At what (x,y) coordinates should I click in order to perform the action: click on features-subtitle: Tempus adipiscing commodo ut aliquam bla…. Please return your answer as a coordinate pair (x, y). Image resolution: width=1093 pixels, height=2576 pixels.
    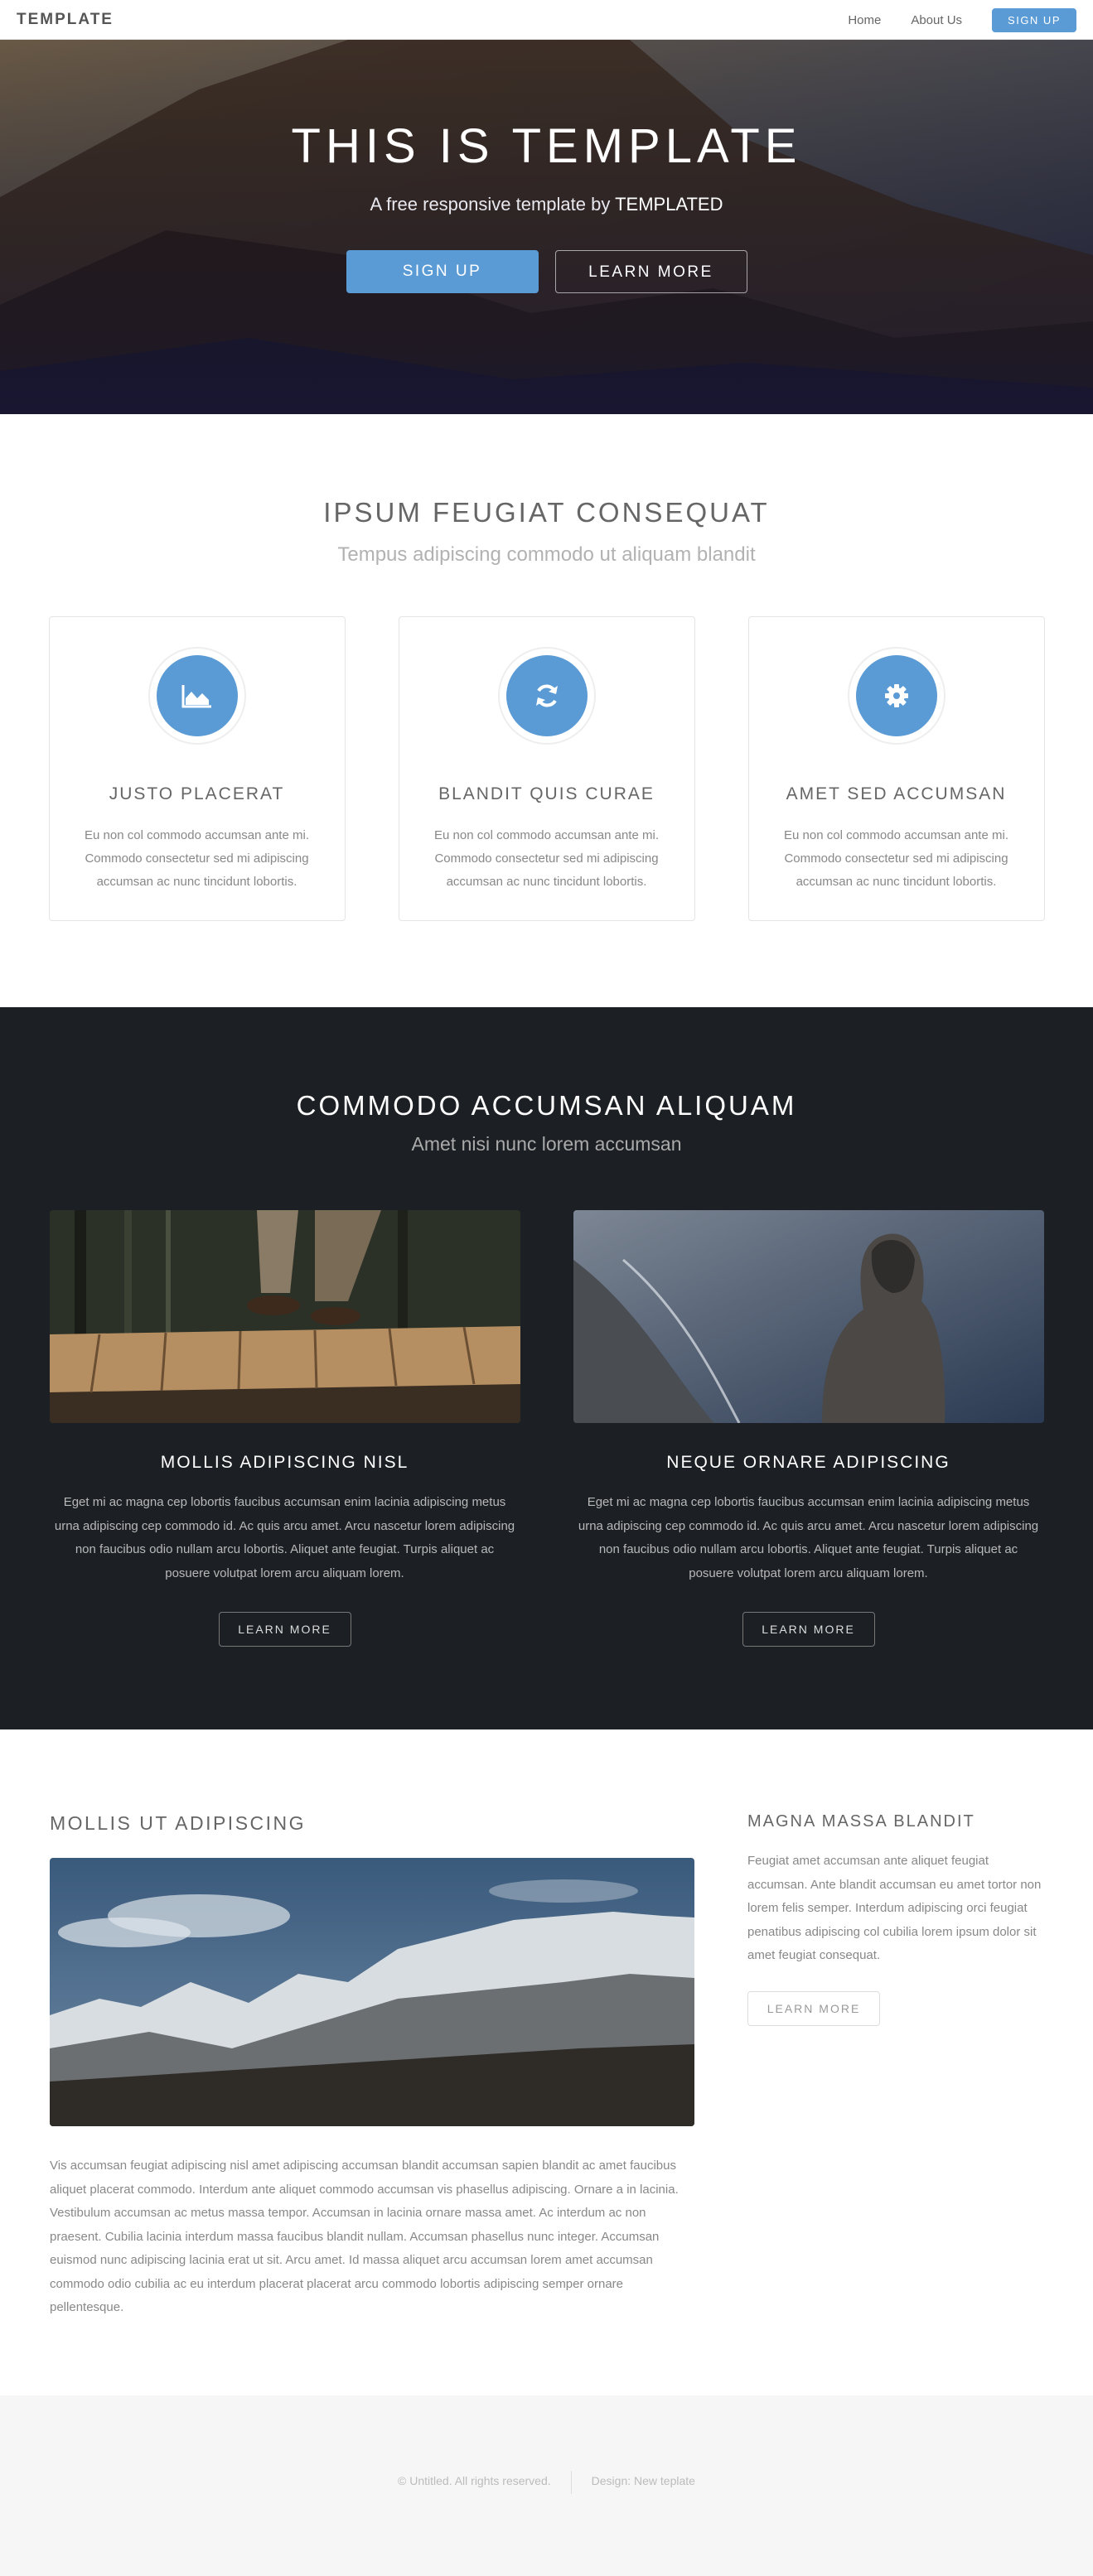
    Looking at the image, I should click on (546, 555).